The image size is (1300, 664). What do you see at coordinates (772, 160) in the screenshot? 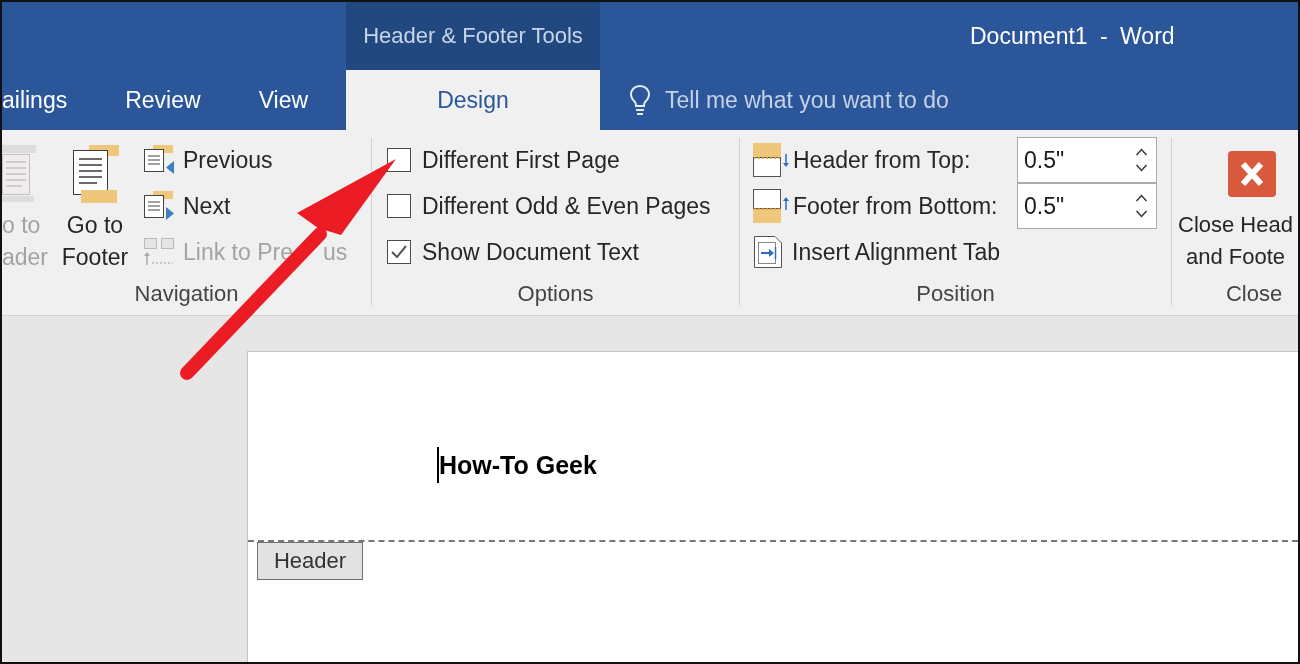
I see `header-margin-icon` at bounding box center [772, 160].